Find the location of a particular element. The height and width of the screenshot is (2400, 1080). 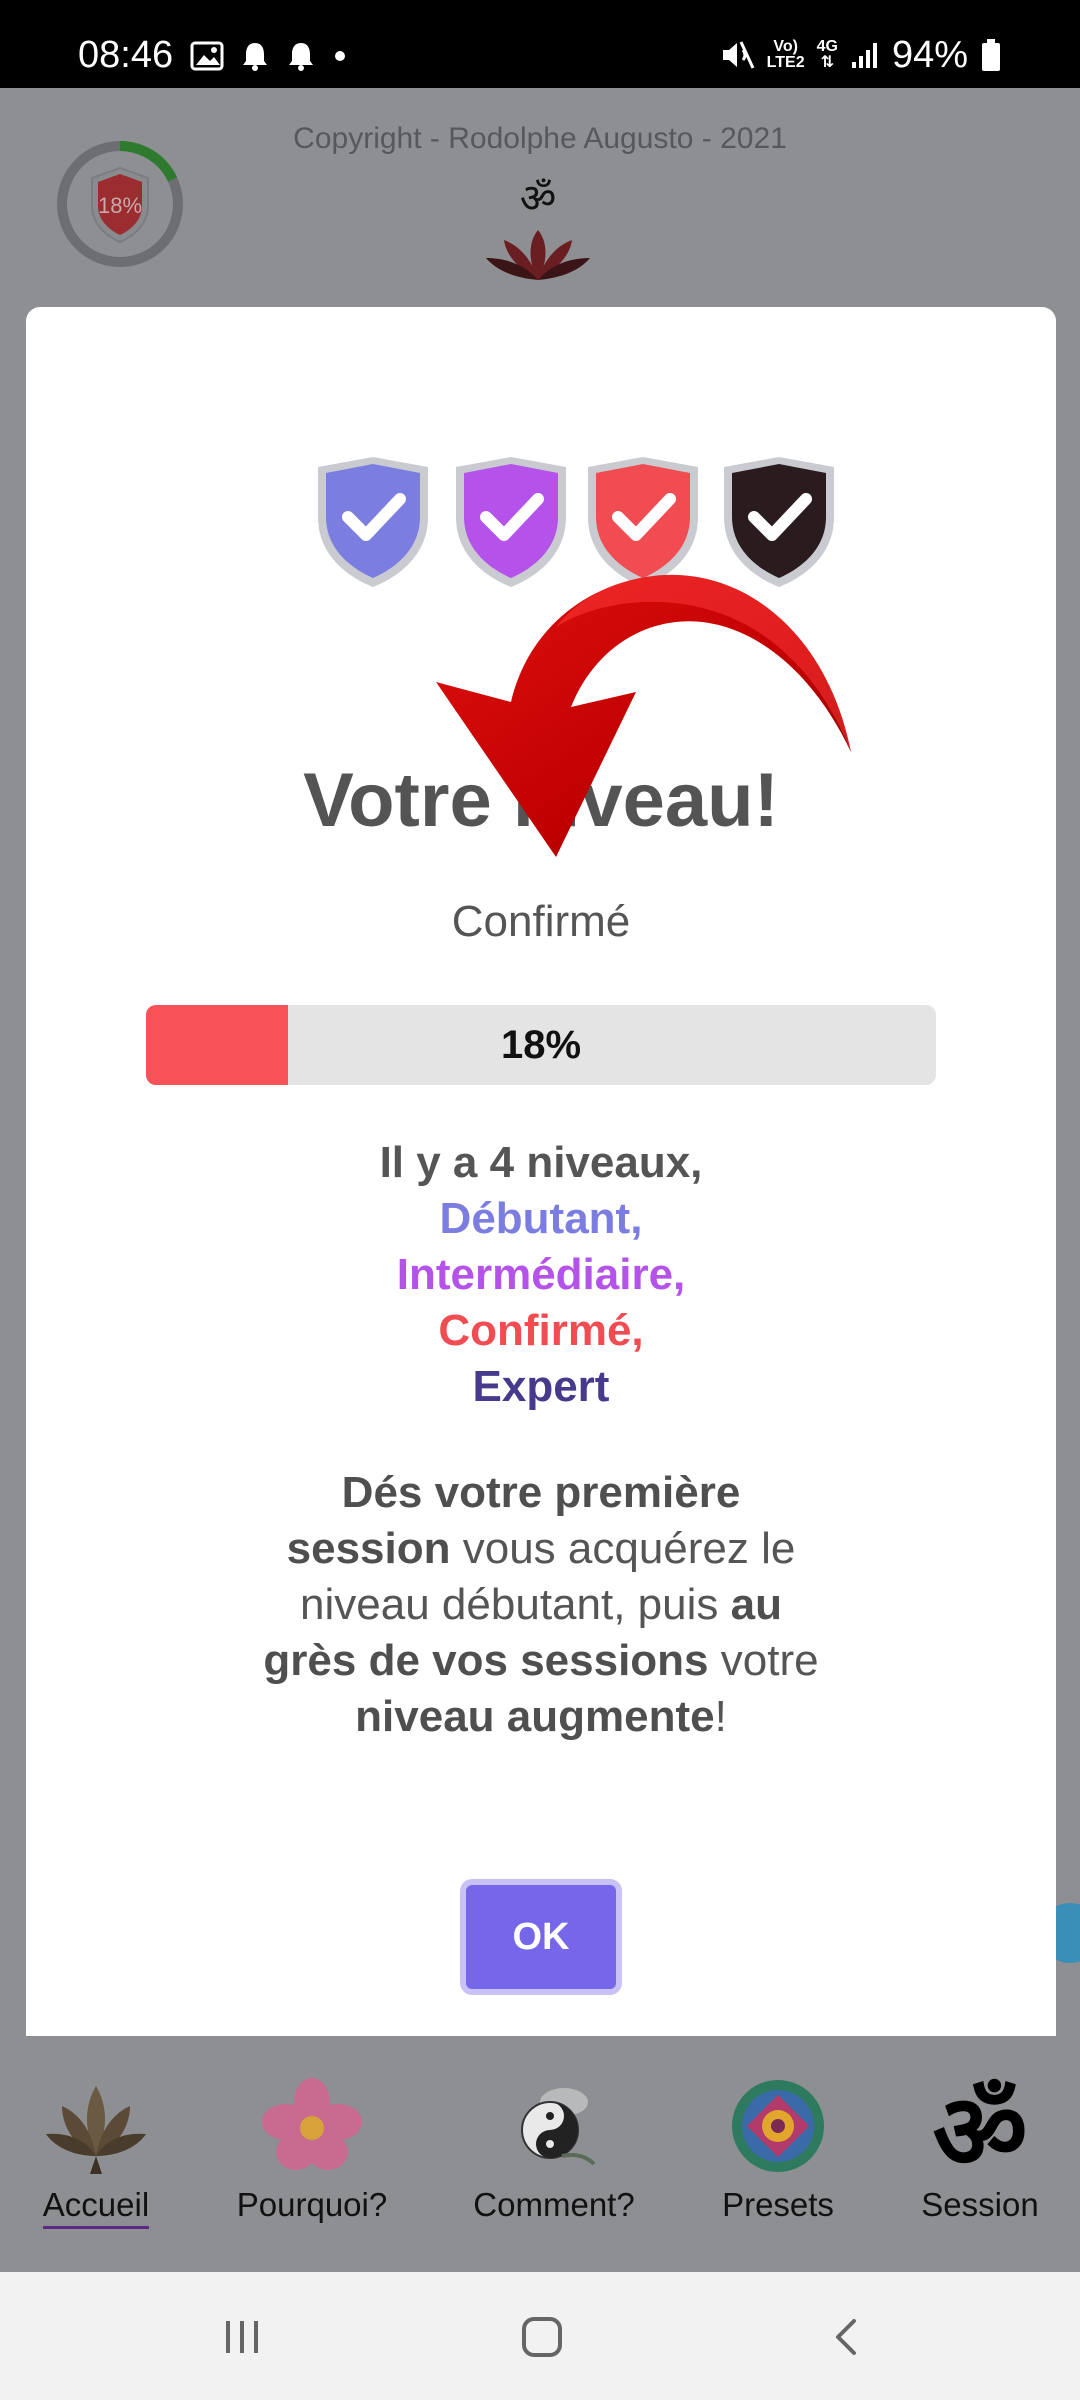

nav-item-session: ॐ Session is located at coordinates (980, 2150).